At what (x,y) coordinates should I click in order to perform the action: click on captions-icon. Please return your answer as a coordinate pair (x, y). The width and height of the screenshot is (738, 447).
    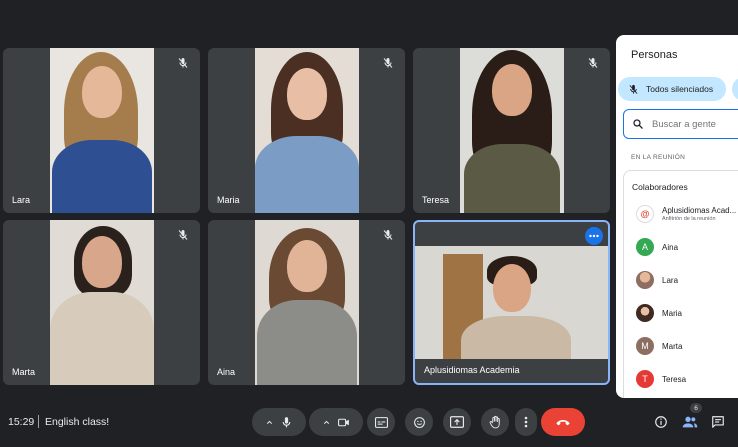
    Looking at the image, I should click on (381, 422).